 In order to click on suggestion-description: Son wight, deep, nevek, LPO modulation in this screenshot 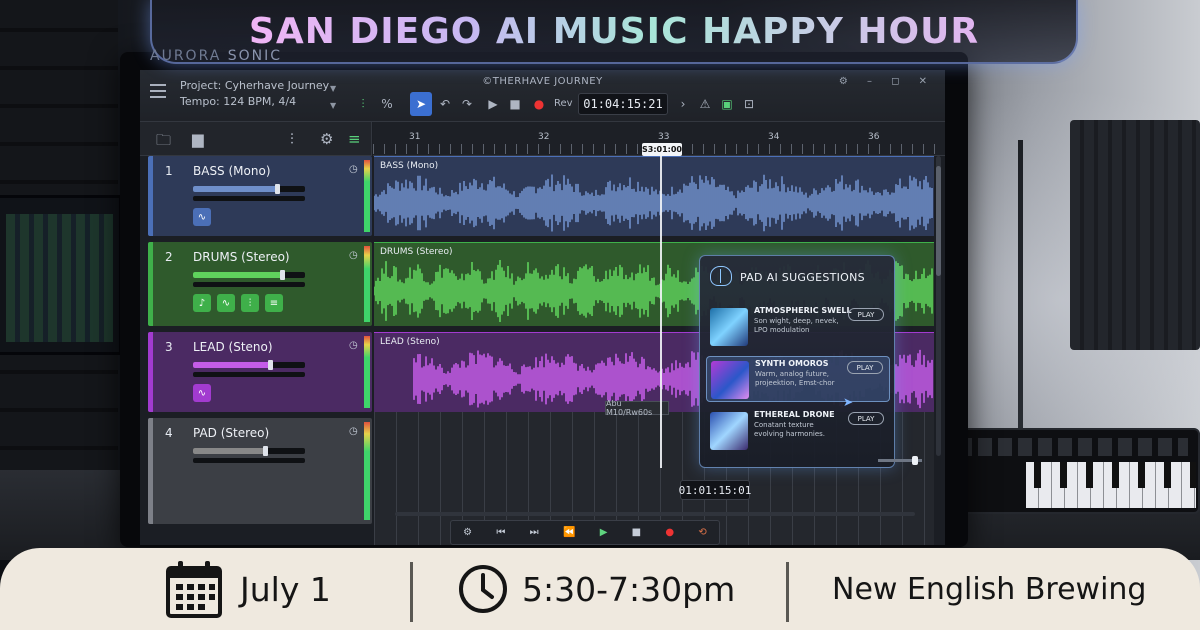, I will do `click(796, 325)`.